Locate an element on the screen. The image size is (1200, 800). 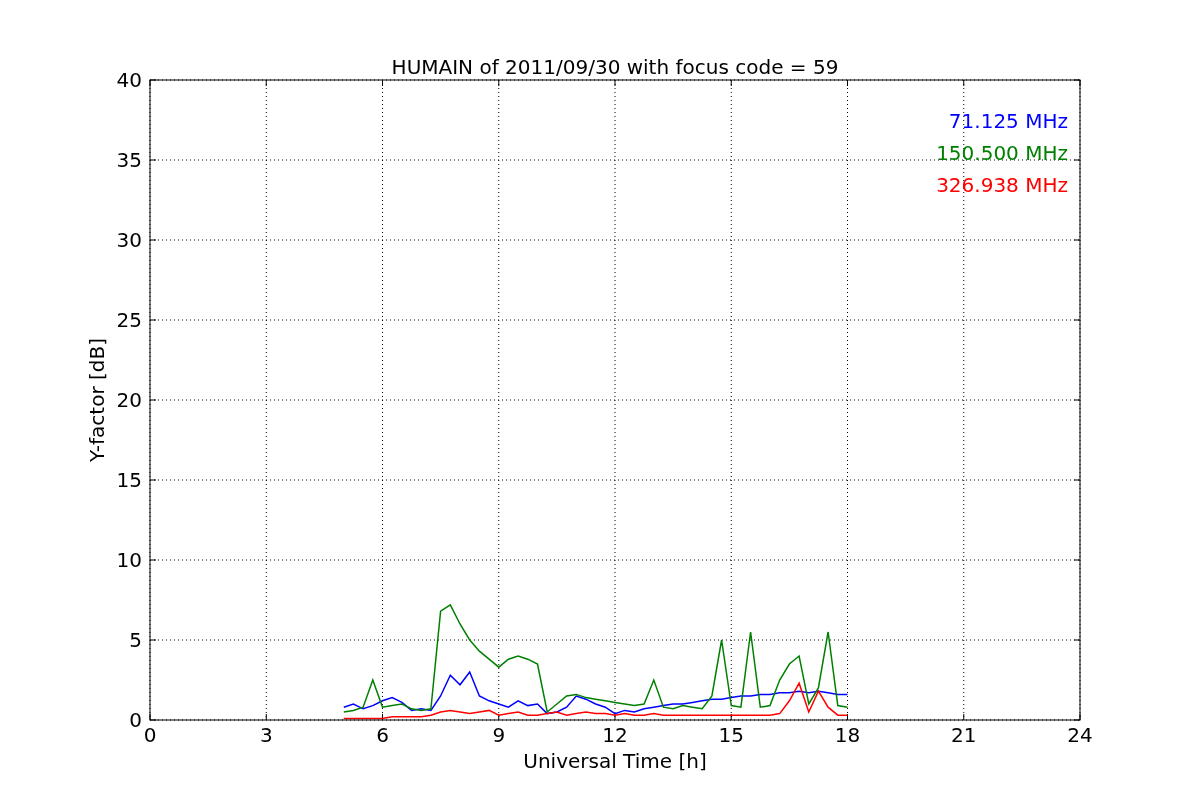
legend-label: 326.938 MHz is located at coordinates (1002, 185).